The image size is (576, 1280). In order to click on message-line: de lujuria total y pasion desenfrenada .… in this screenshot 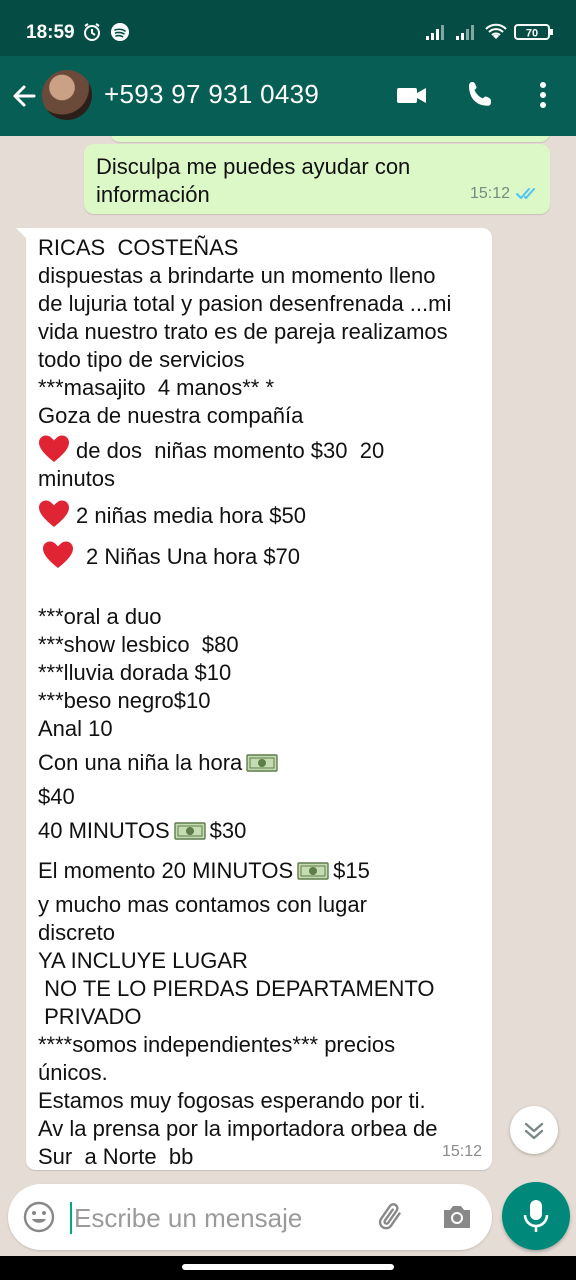, I will do `click(245, 303)`.